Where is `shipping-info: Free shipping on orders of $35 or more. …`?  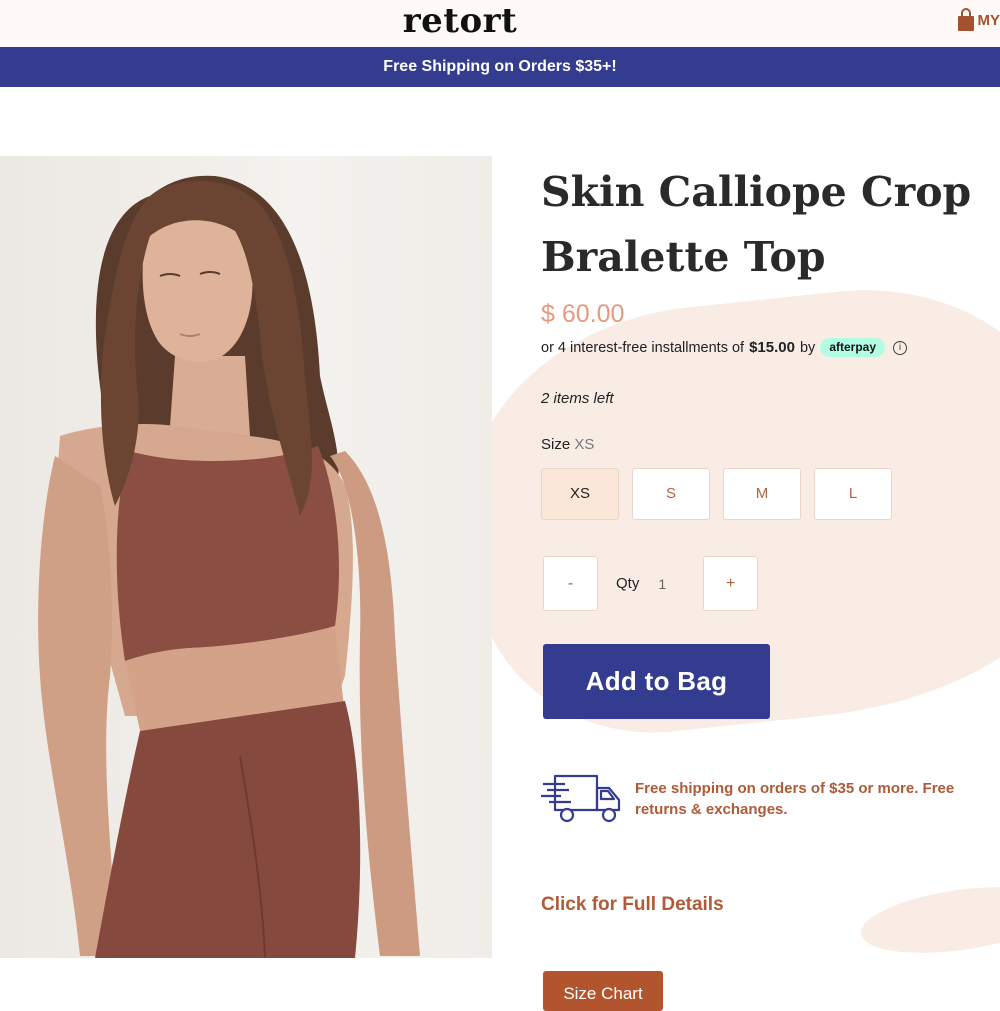 shipping-info: Free shipping on orders of $35 or more. … is located at coordinates (763, 799).